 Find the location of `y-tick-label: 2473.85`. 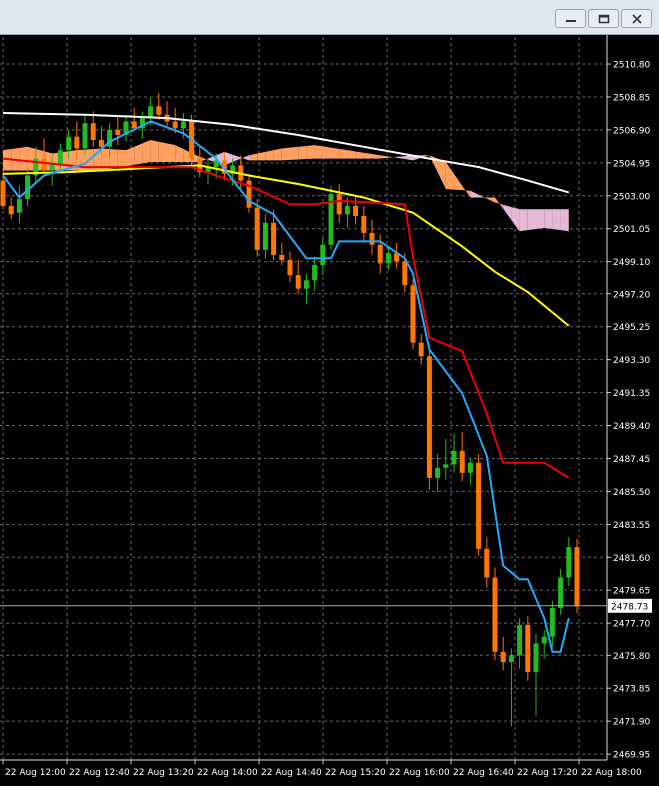

y-tick-label: 2473.85 is located at coordinates (631, 690).